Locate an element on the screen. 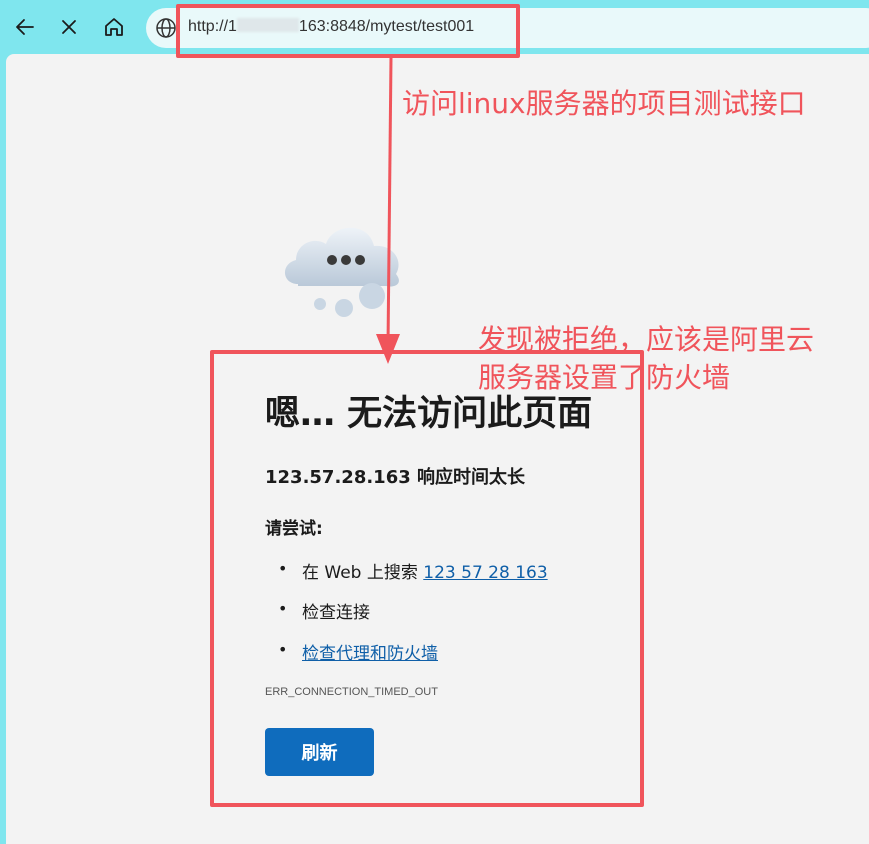 Image resolution: width=869 pixels, height=844 pixels. back-button is located at coordinates (25, 27).